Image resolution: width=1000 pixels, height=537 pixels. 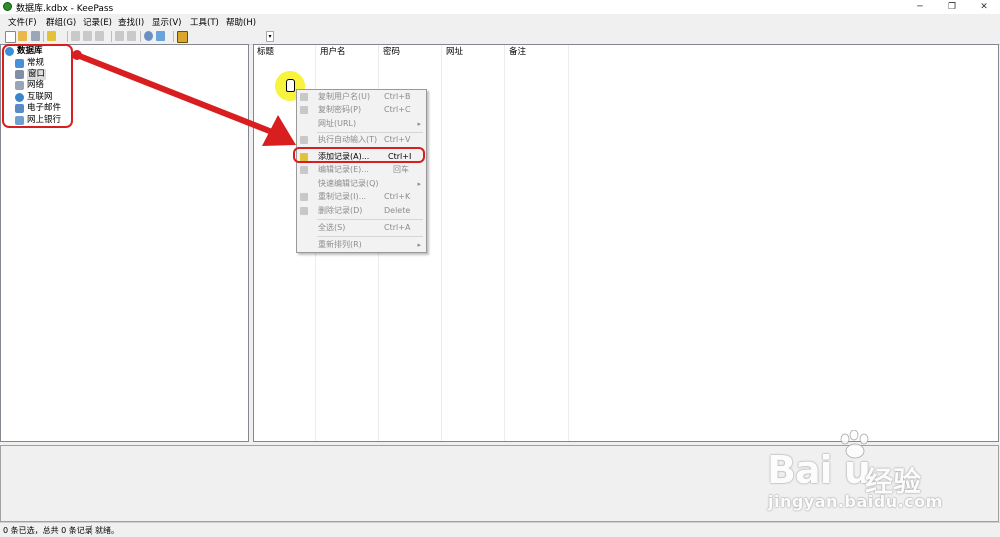 What do you see at coordinates (332, 227) in the screenshot?
I see `ctx-label: 全选(S)` at bounding box center [332, 227].